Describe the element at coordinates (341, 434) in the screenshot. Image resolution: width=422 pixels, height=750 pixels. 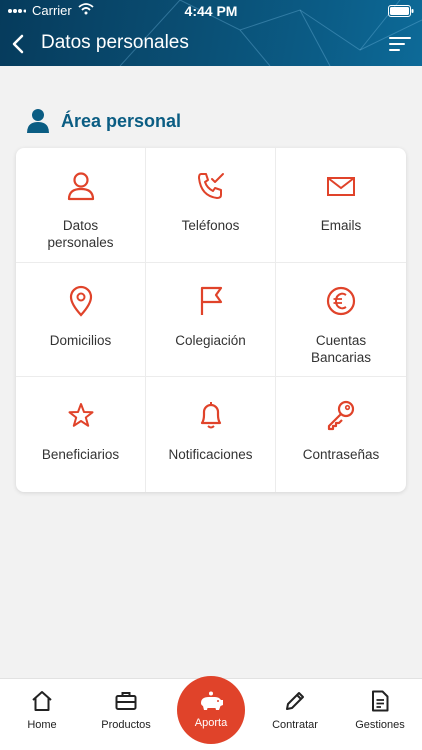
I see `grid-item-contrasenas: Contraseñas` at that location.